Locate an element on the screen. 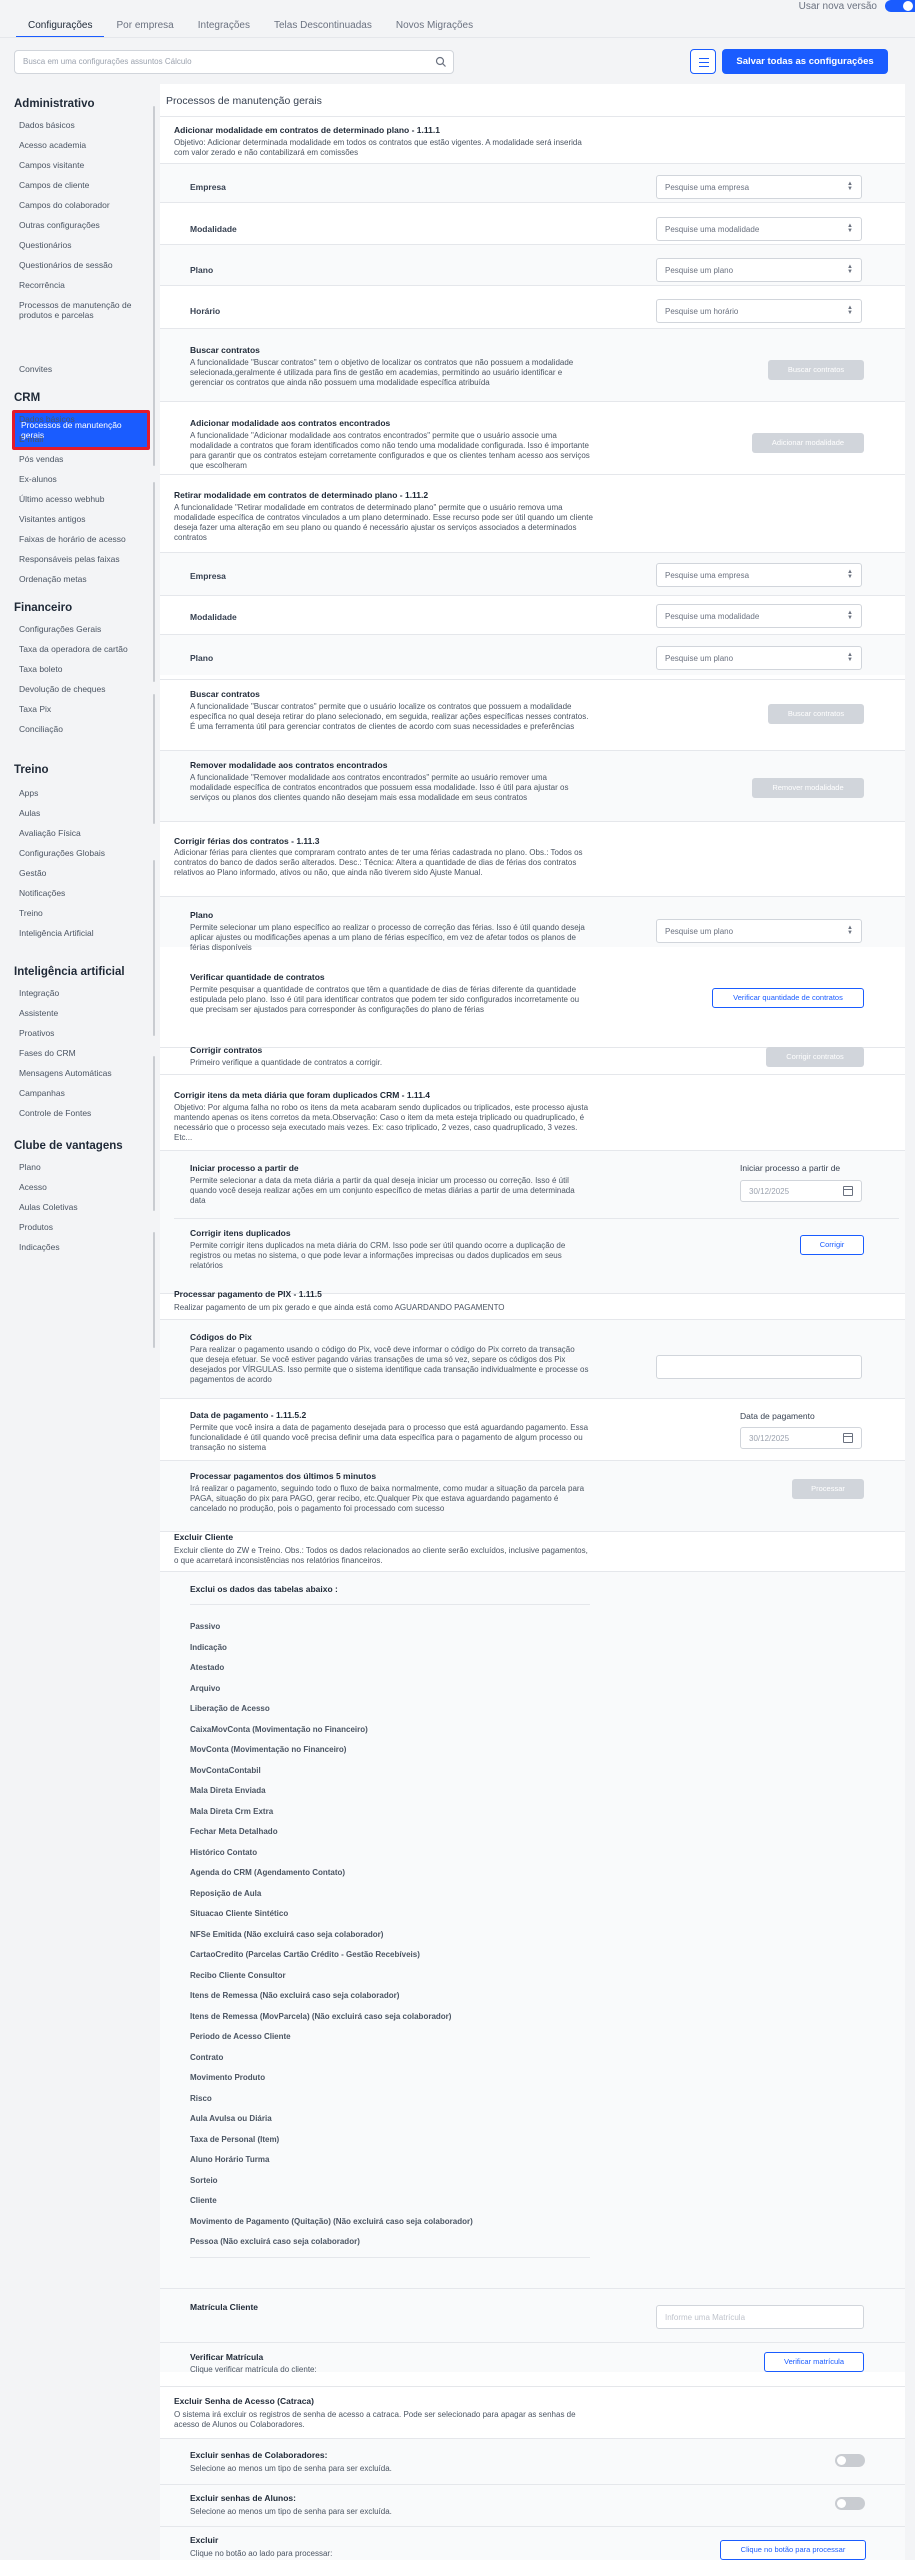  table-list-item: Agenda do CRM (Agendamento Contato) is located at coordinates (268, 1872).